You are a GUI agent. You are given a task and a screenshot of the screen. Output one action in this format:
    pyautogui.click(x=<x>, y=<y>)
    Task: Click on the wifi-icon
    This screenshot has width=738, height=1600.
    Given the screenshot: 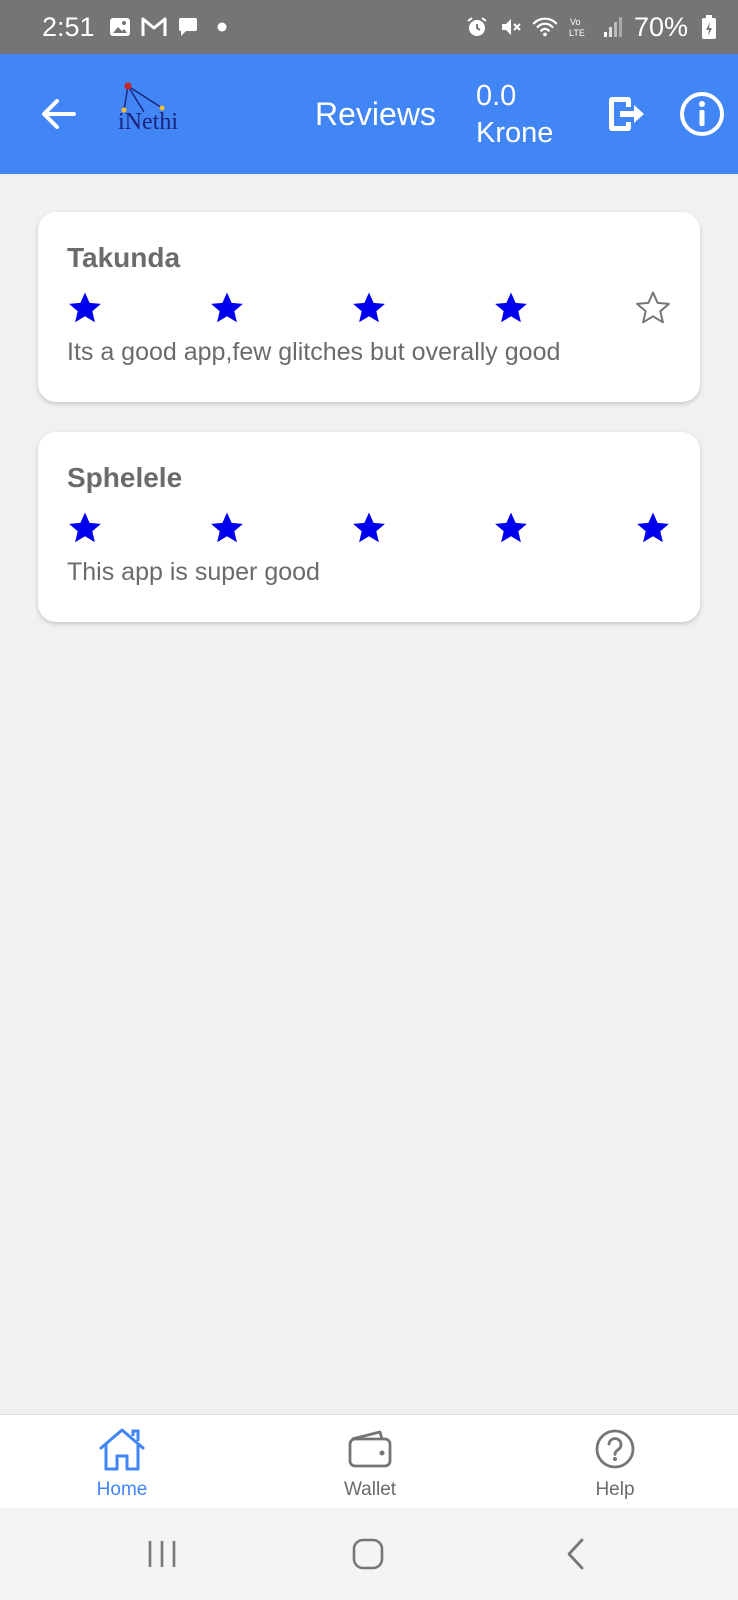 What is the action you would take?
    pyautogui.click(x=545, y=27)
    